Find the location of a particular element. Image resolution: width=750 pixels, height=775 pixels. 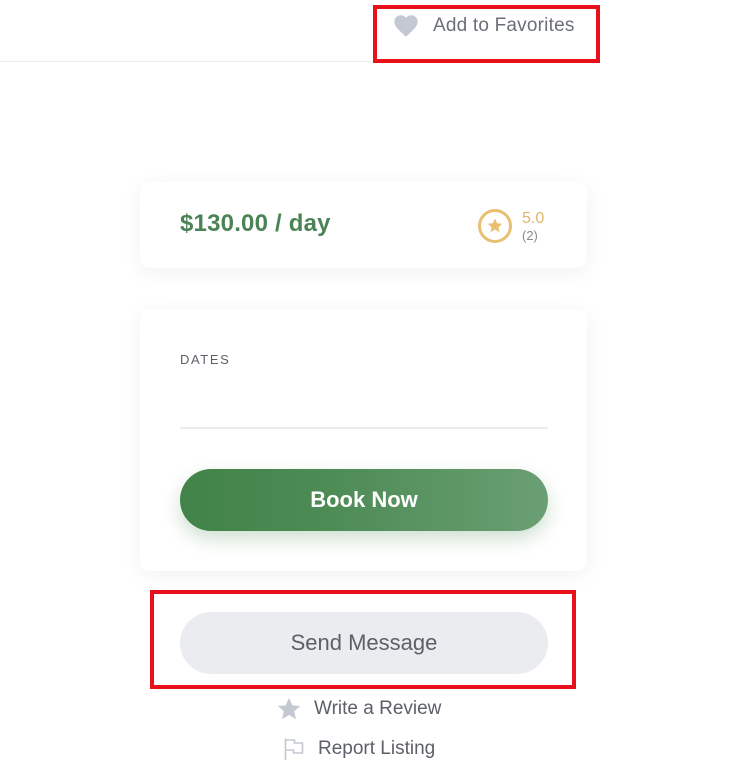

price-per-day: $130.00 / day is located at coordinates (255, 223).